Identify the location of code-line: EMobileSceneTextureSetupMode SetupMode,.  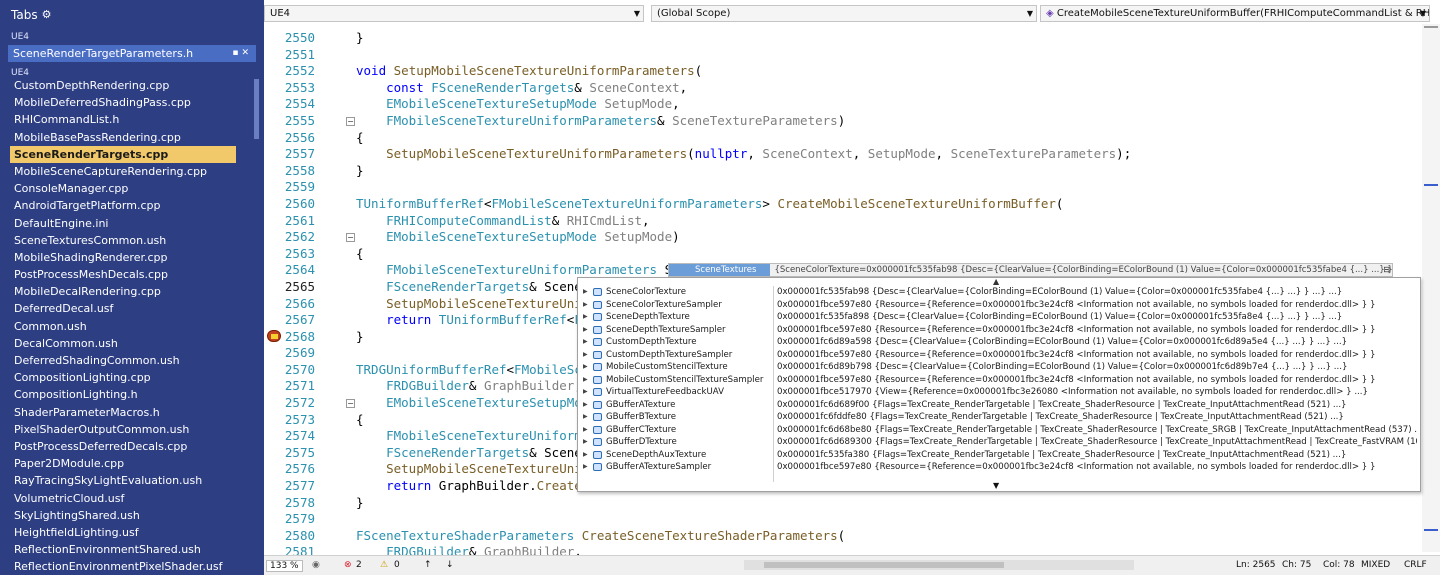
(886, 104).